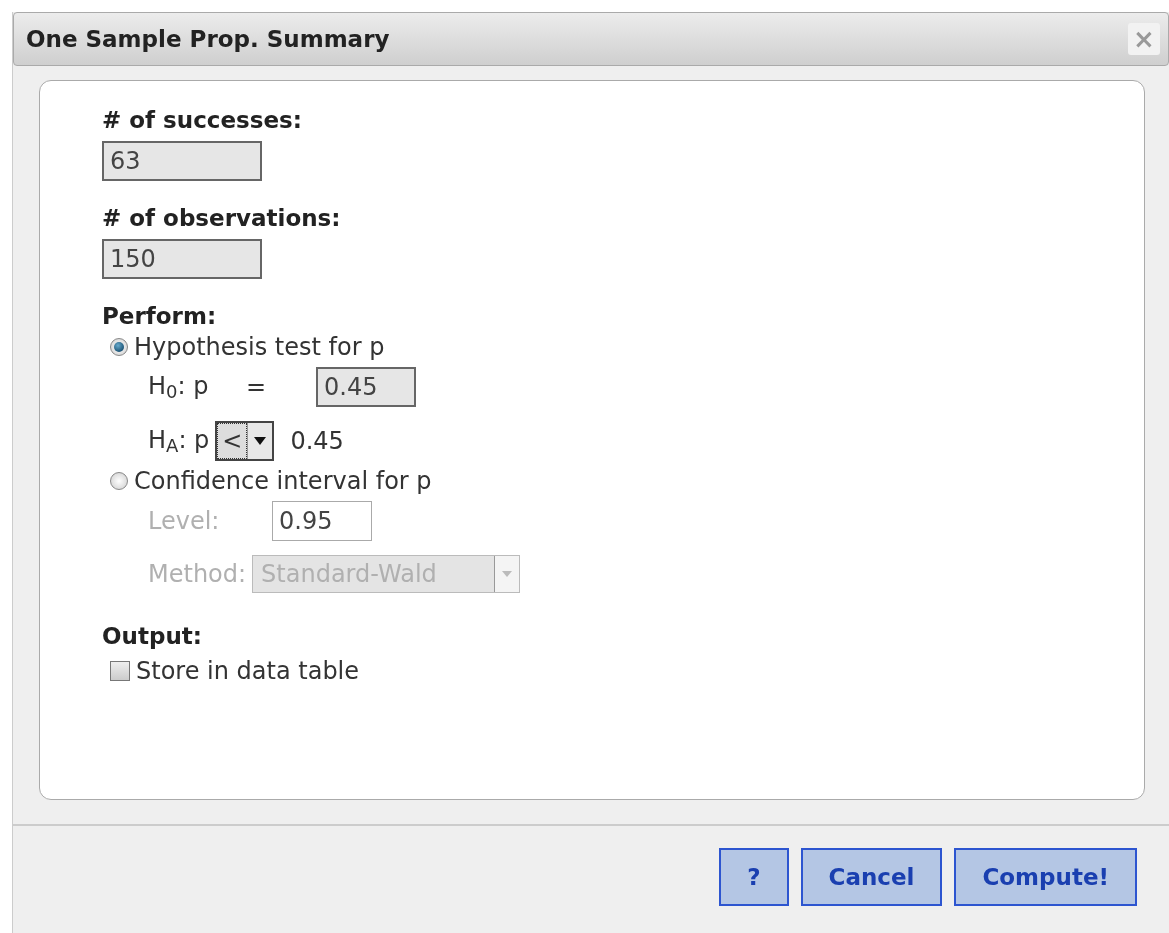  What do you see at coordinates (257, 387) in the screenshot?
I see `equals-sign: =` at bounding box center [257, 387].